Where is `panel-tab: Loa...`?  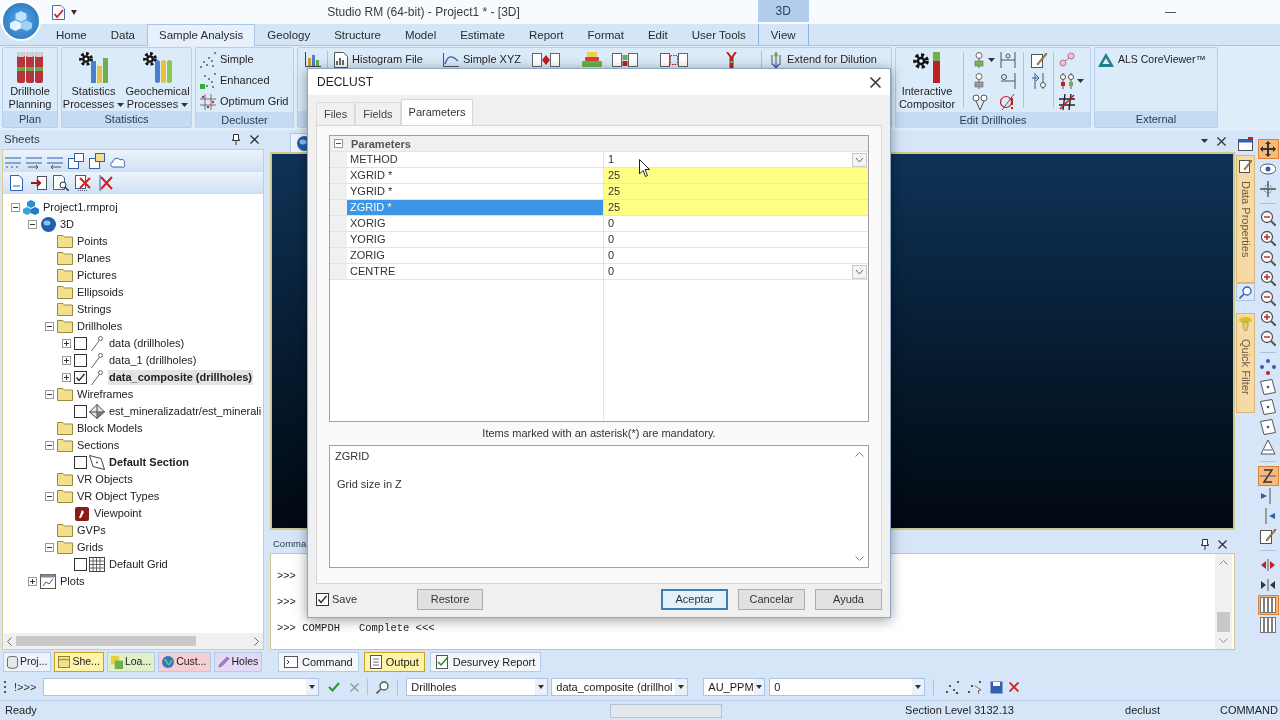
panel-tab: Loa... is located at coordinates (131, 662).